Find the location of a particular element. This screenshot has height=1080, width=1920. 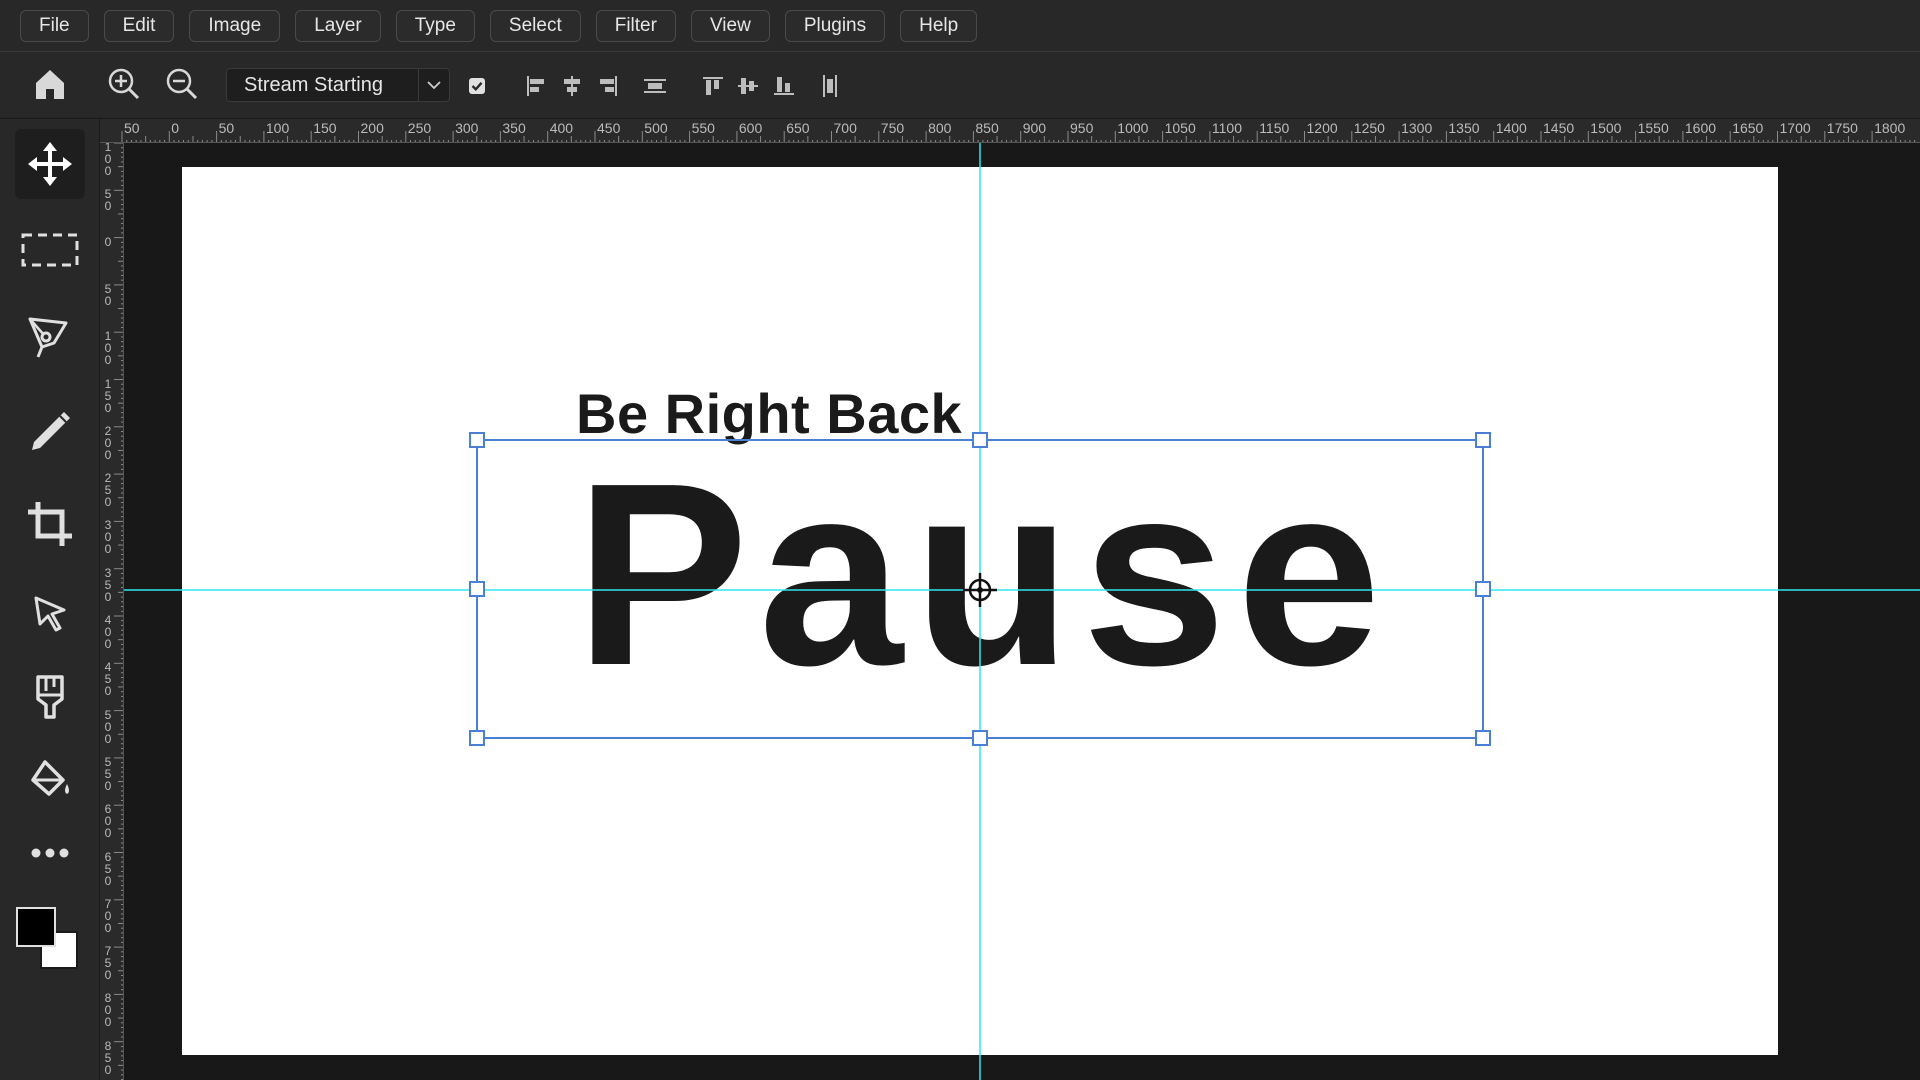

menu-view: View is located at coordinates (730, 25).